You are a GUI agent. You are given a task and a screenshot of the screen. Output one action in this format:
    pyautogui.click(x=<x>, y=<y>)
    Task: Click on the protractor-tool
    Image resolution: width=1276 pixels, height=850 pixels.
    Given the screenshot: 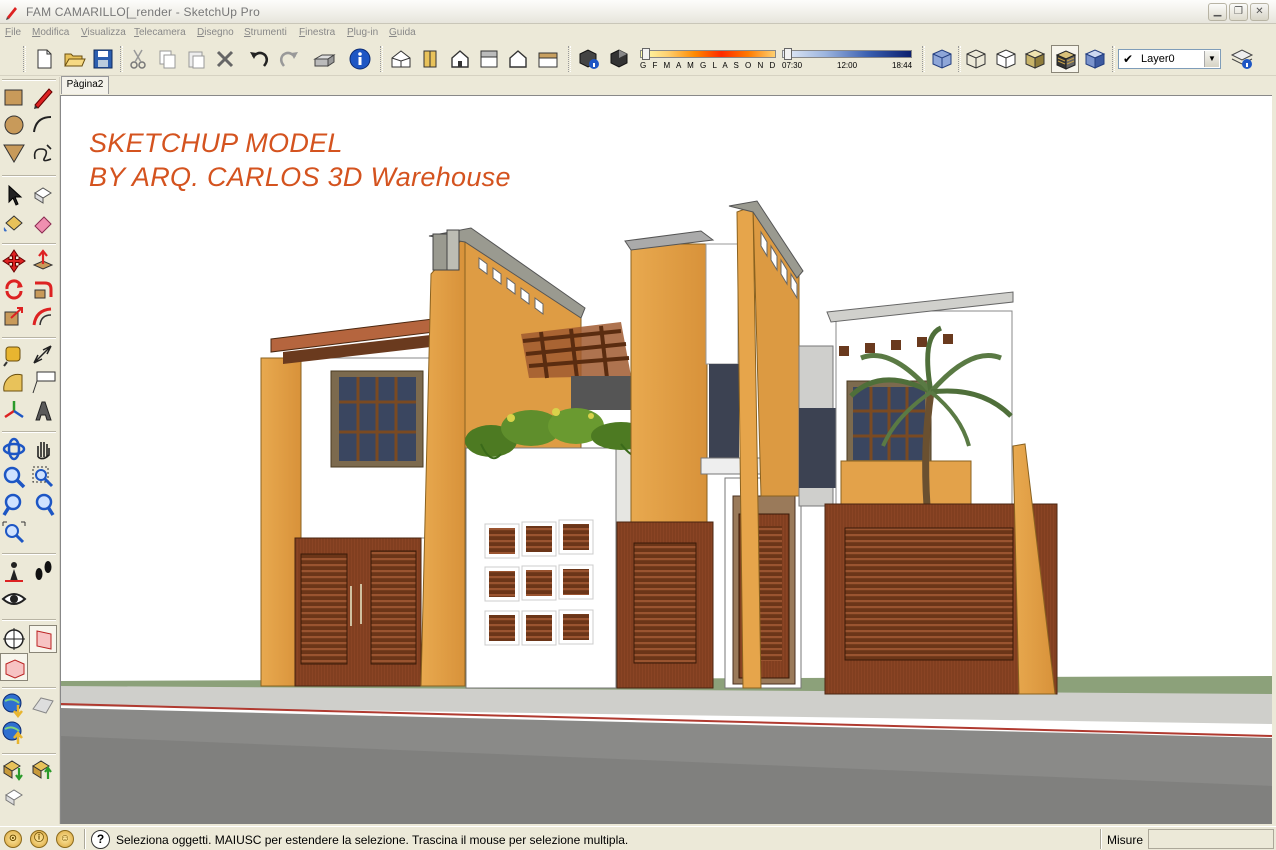 What is the action you would take?
    pyautogui.click(x=14, y=383)
    